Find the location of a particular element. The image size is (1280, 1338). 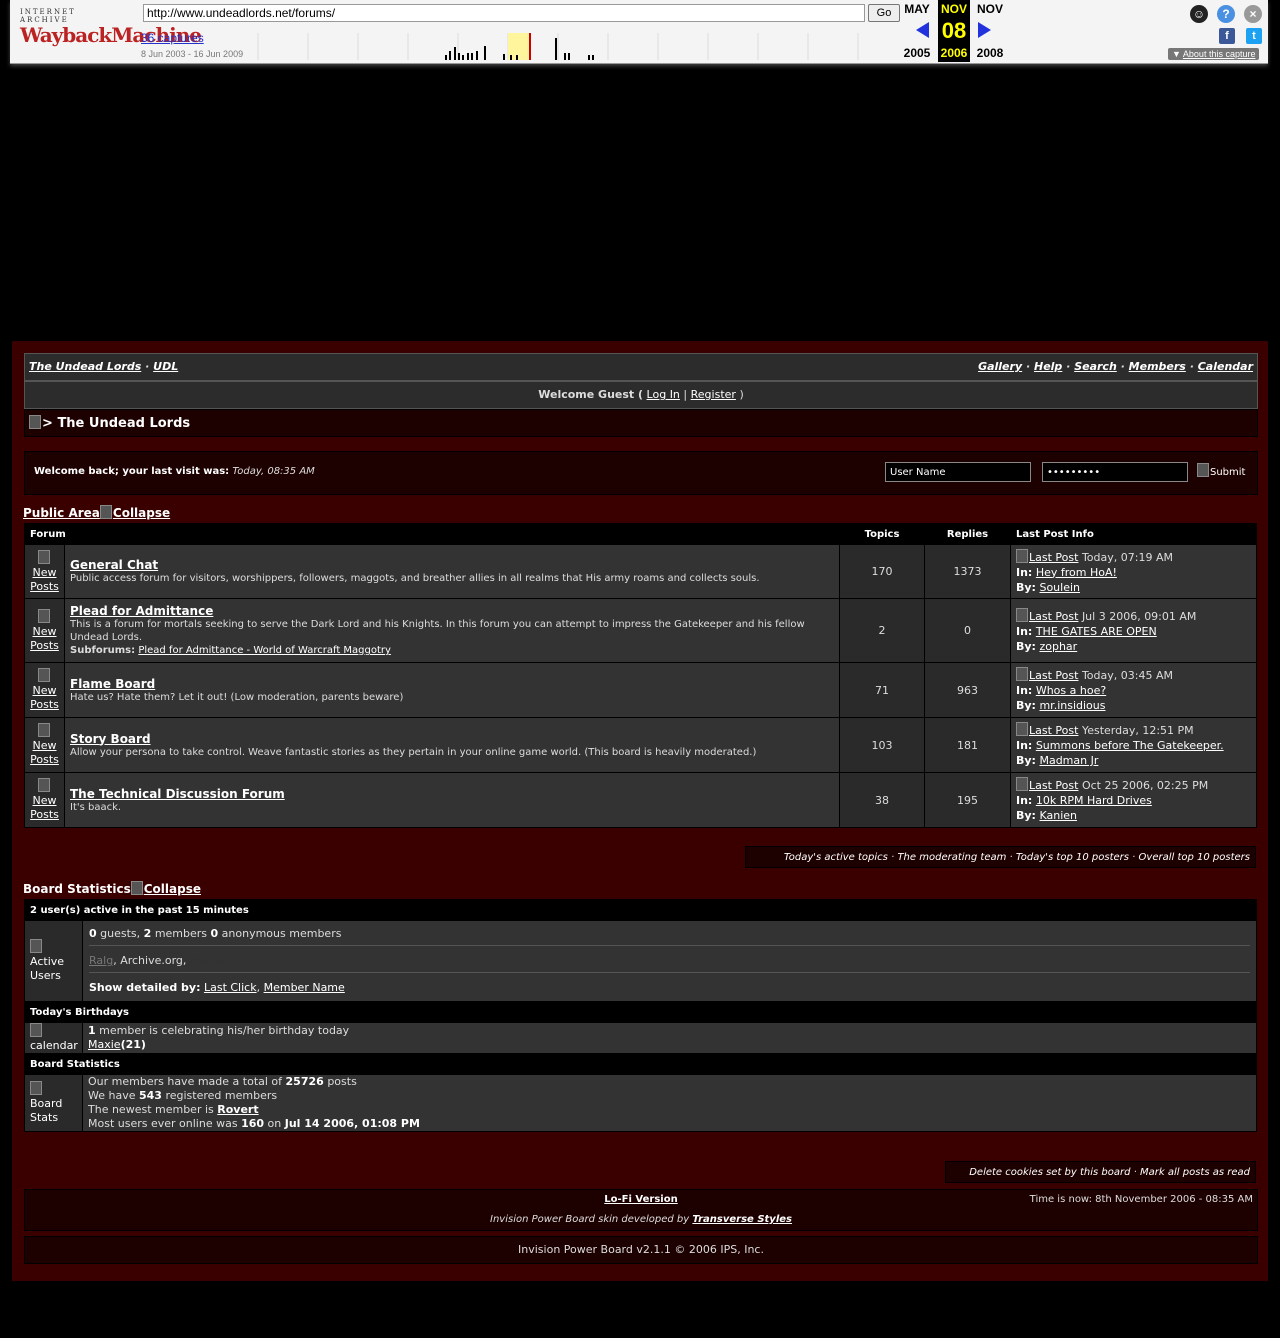

last-post-author-link: Soulein is located at coordinates (1059, 587).